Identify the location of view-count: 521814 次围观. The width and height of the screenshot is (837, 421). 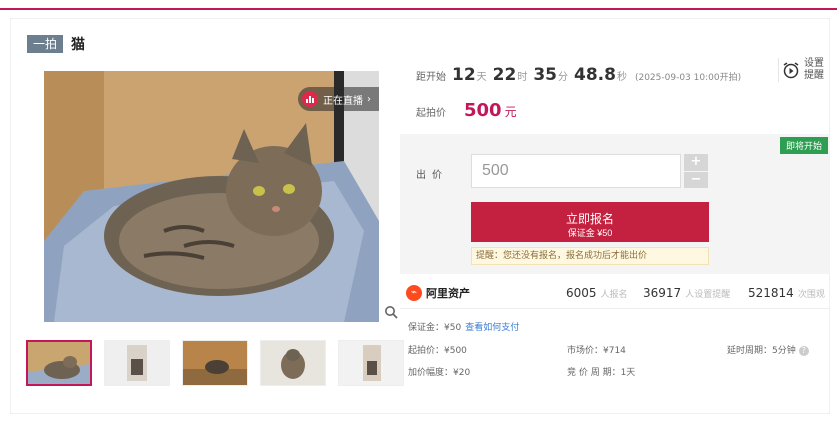
(786, 293).